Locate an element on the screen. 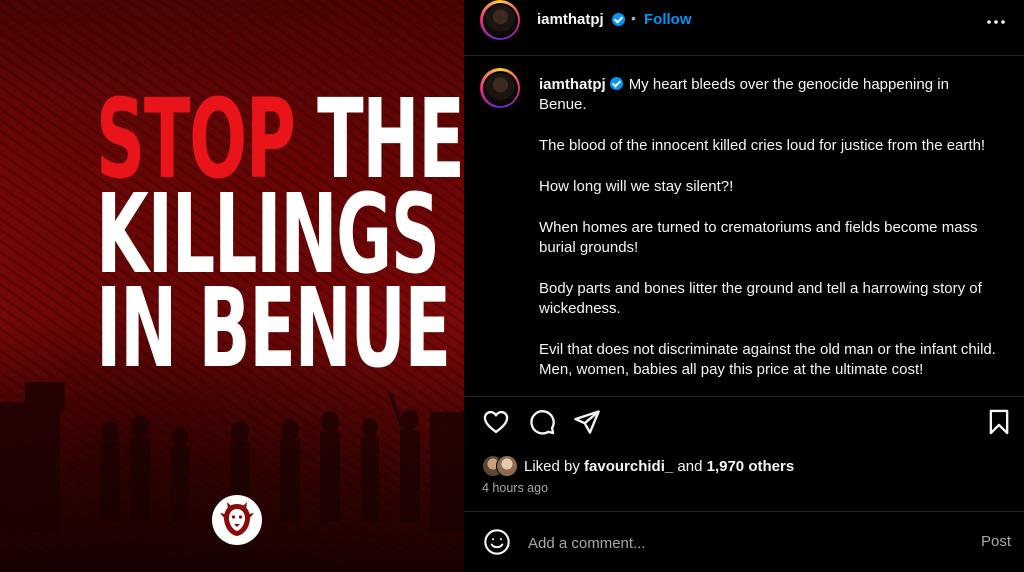  likes-prefix: Liked by is located at coordinates (554, 466).